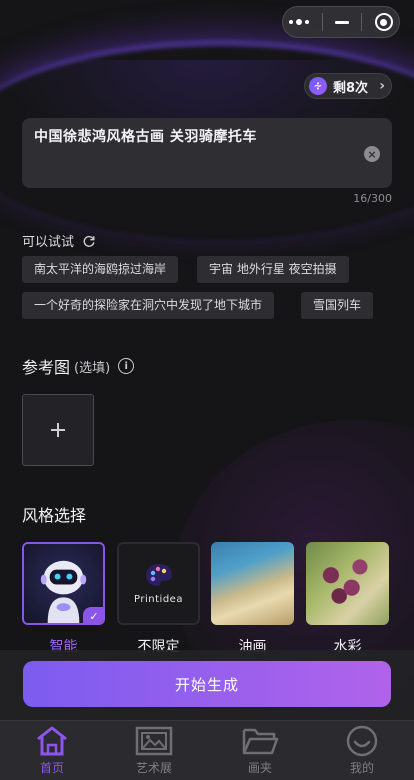 The width and height of the screenshot is (414, 780). I want to click on palette-icon, so click(158, 575).